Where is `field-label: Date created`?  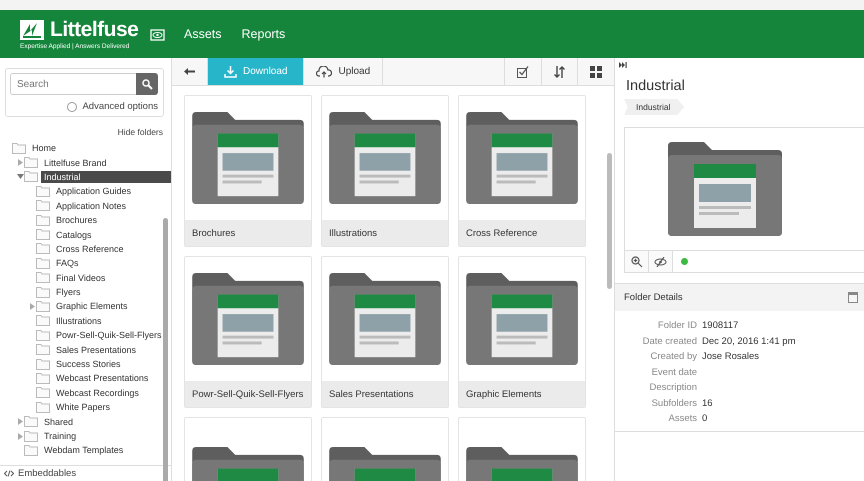 field-label: Date created is located at coordinates (669, 342).